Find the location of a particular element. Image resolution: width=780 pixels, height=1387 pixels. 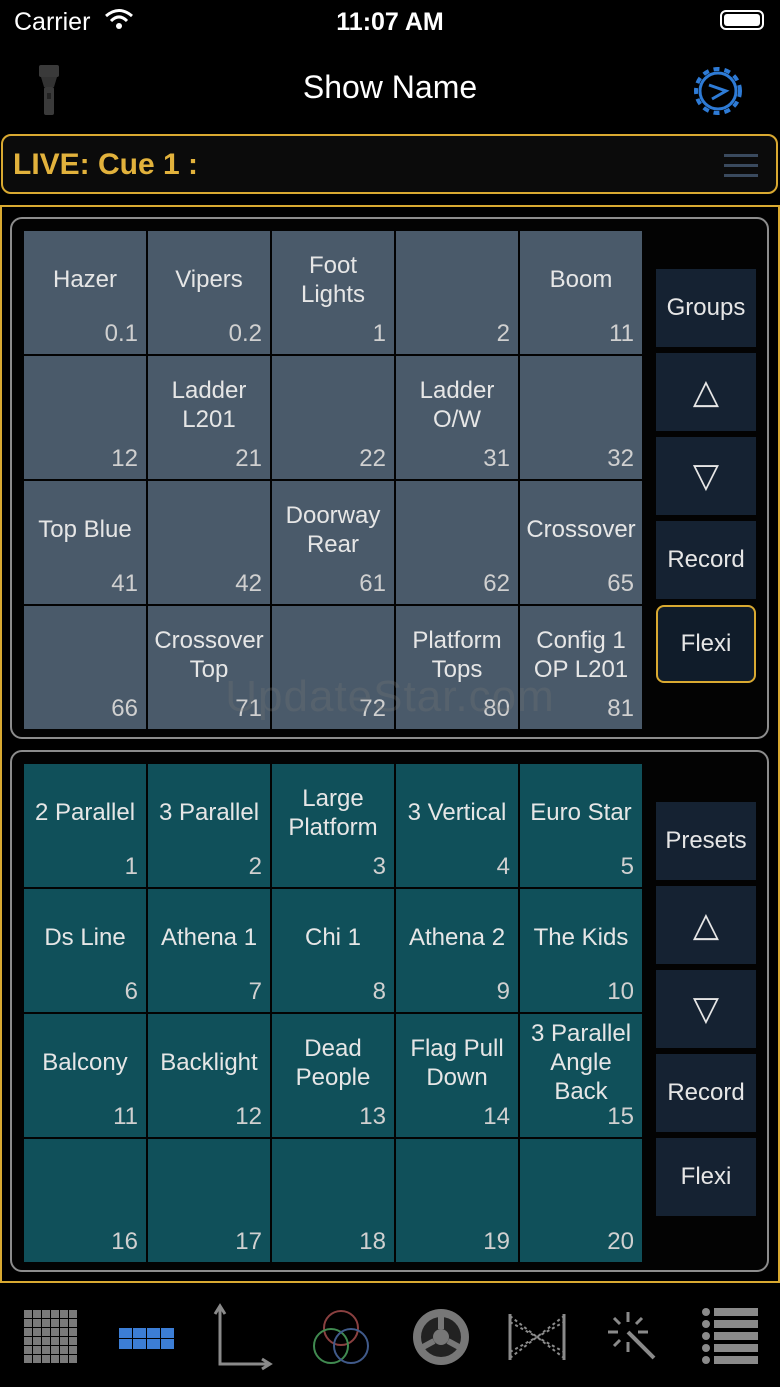

presets-tile: Ds Line 6 is located at coordinates (85, 950).